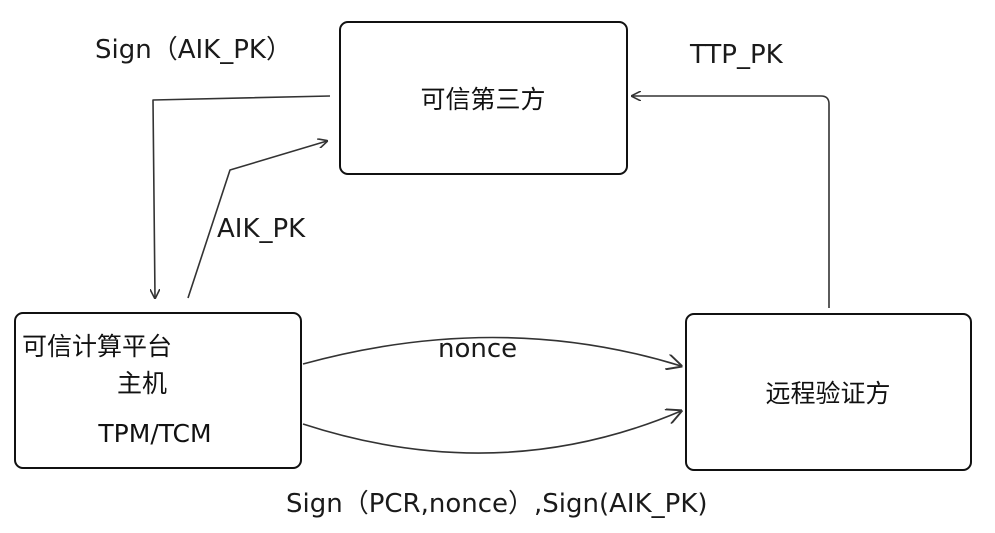 This screenshot has width=995, height=533. I want to click on host-label-line2: 主机, so click(142, 383).